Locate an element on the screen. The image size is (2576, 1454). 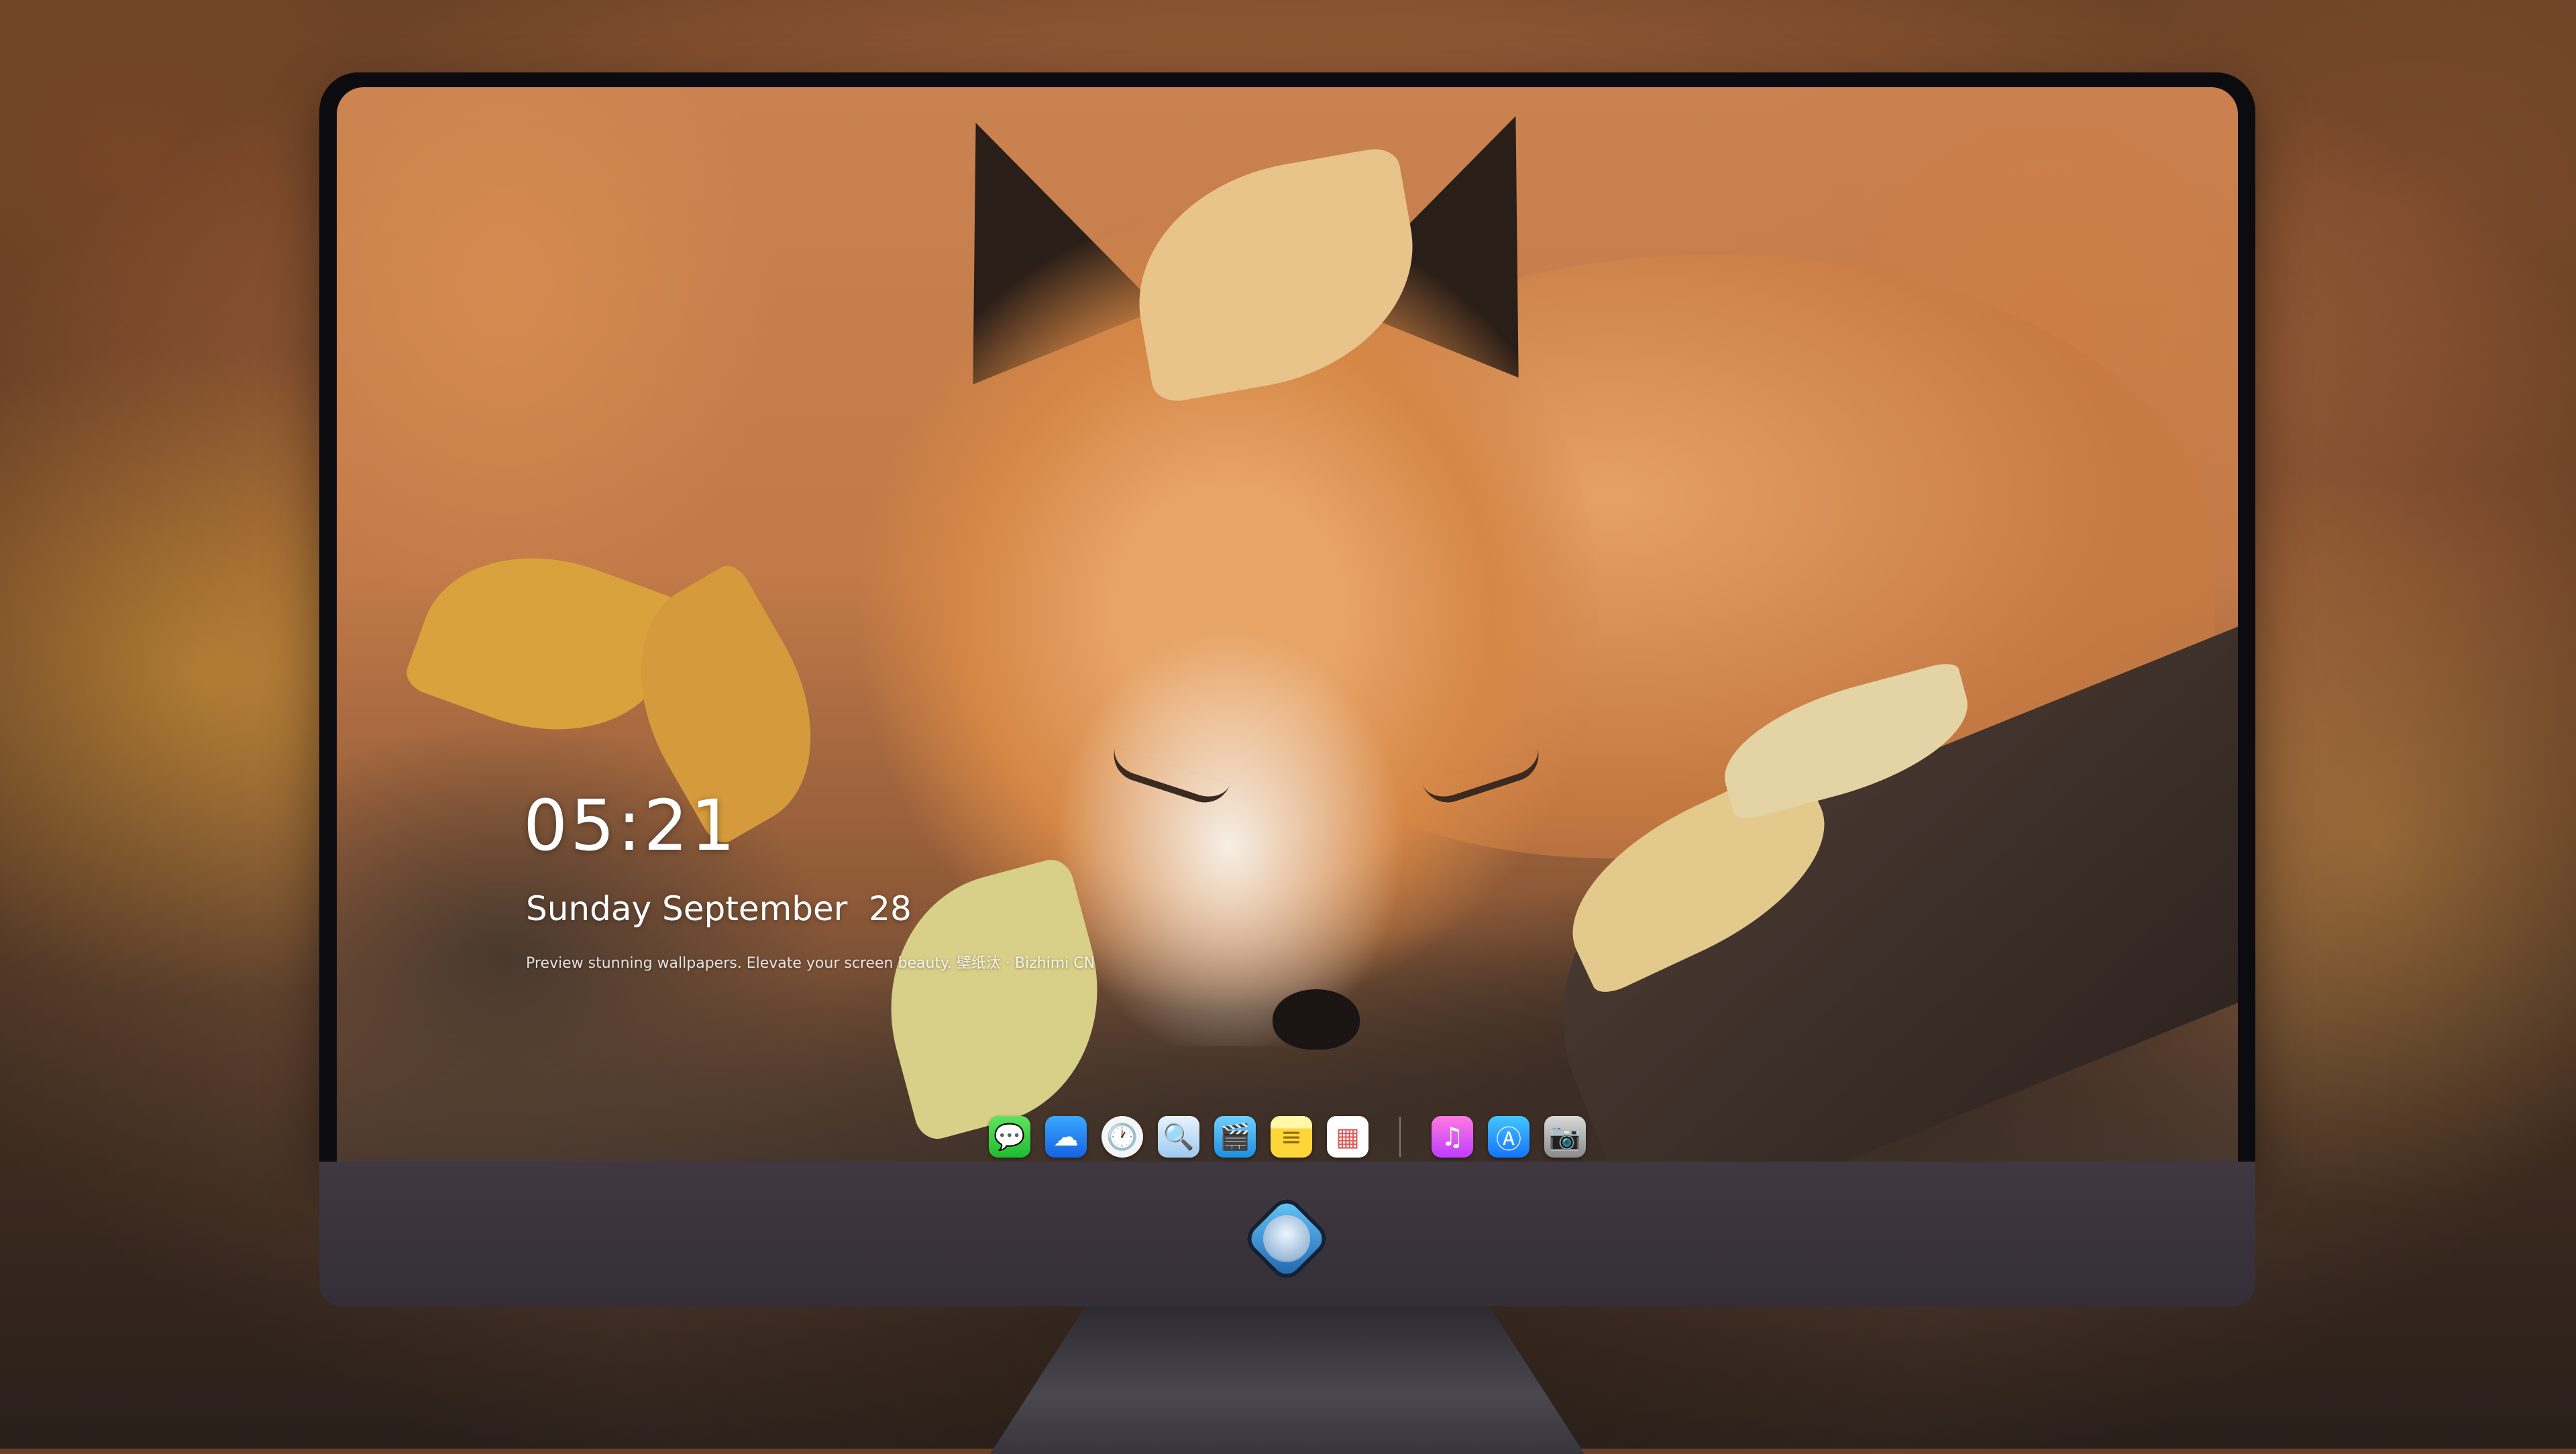
dock-group-left: 💬 ☁ 🕐 🔍 🎬 ≡ ▦ is located at coordinates (1178, 1137).